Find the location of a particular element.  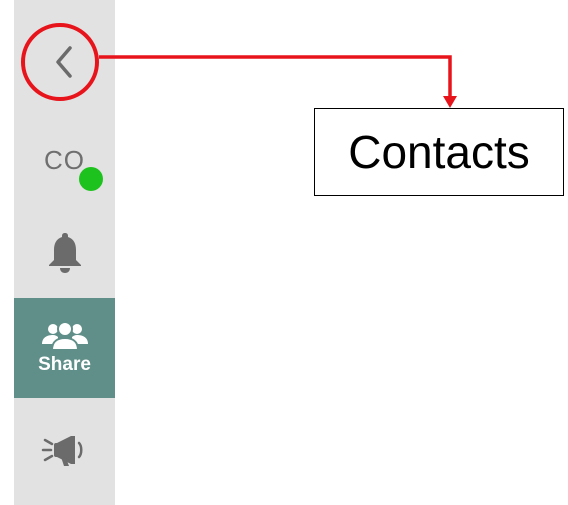

annotation-connector is located at coordinates (278, 81).